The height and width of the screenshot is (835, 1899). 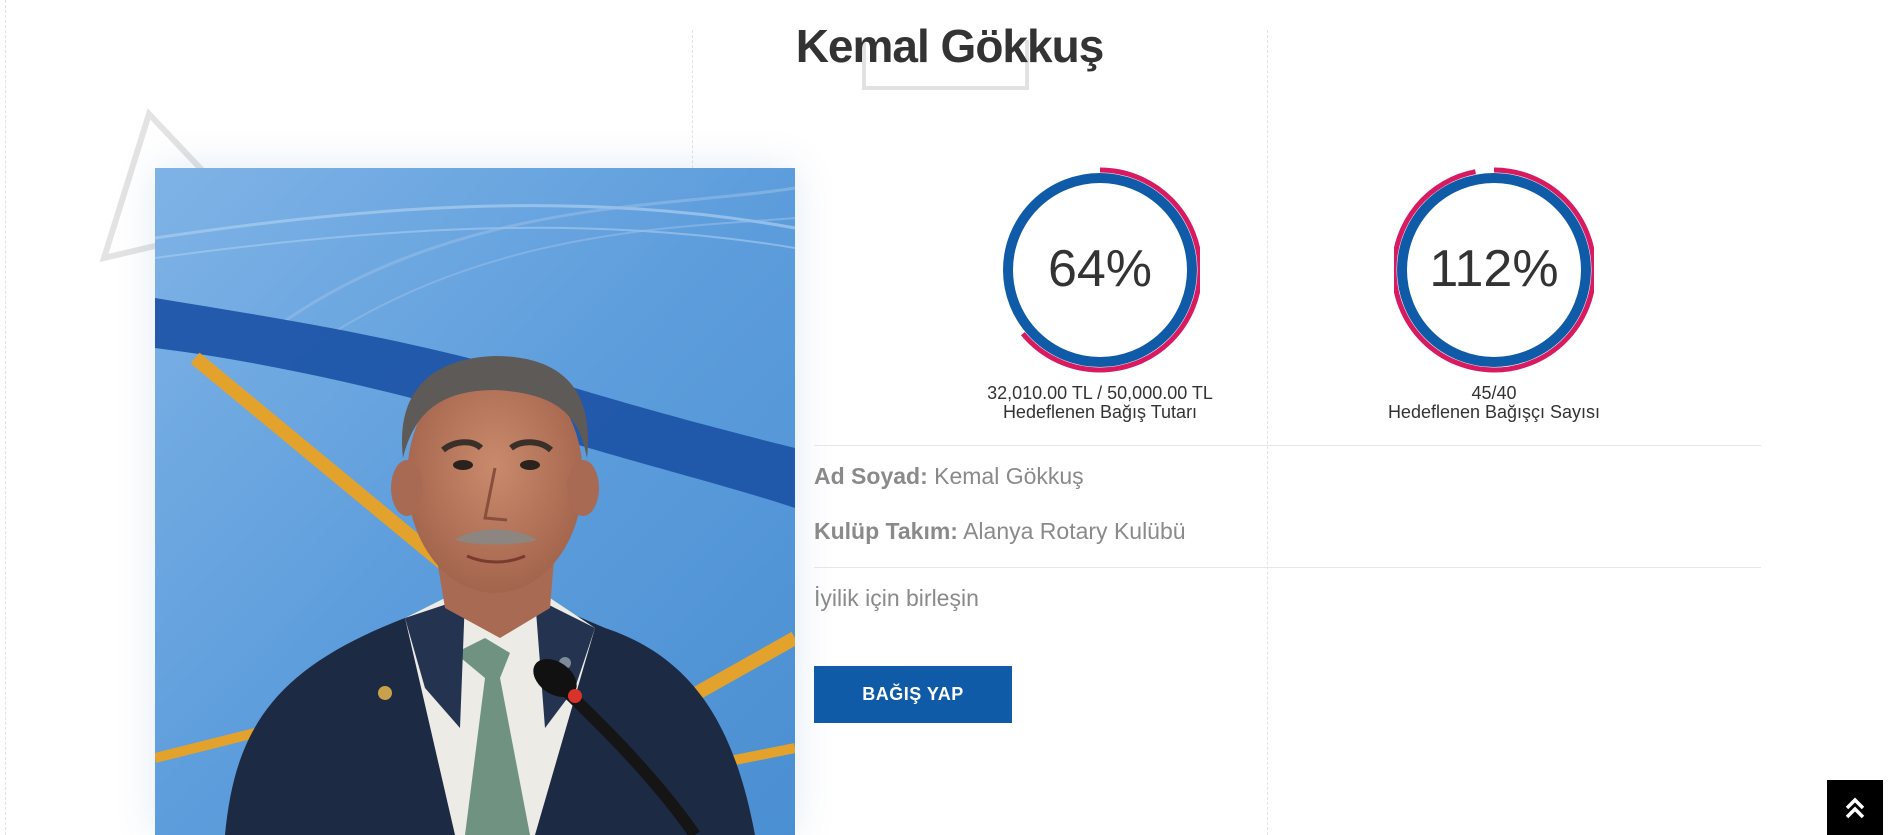 I want to click on stat-amount: 32,010.00 TL / 50,000.00 TL, so click(x=1100, y=393).